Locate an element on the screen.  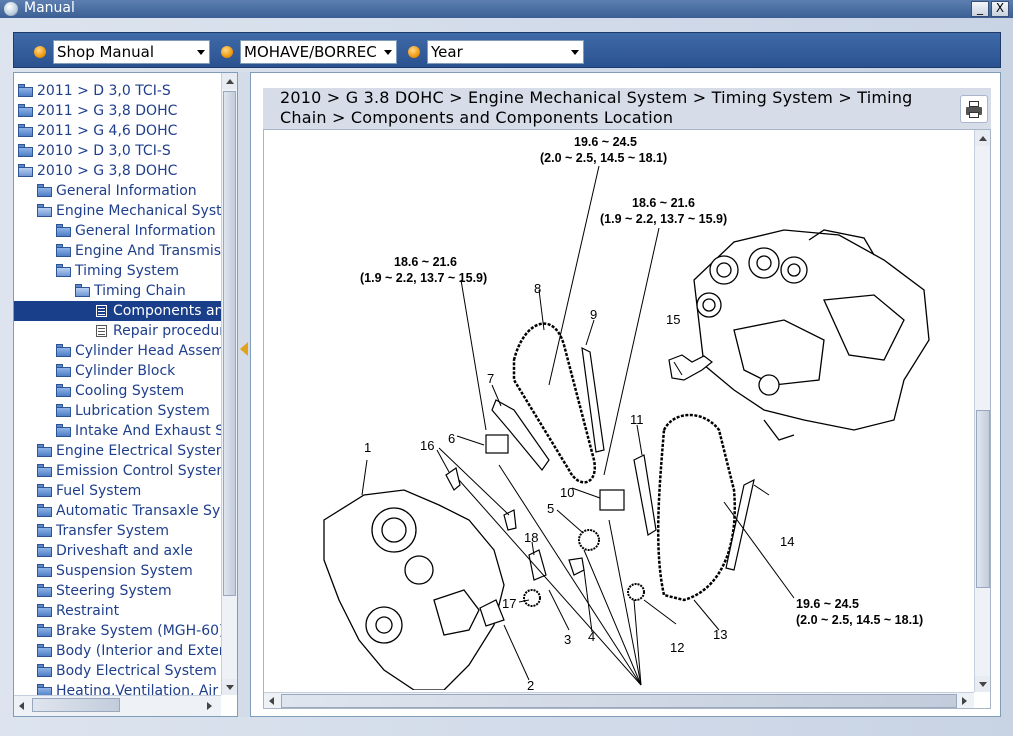
close-button: X is located at coordinates (1000, 9).